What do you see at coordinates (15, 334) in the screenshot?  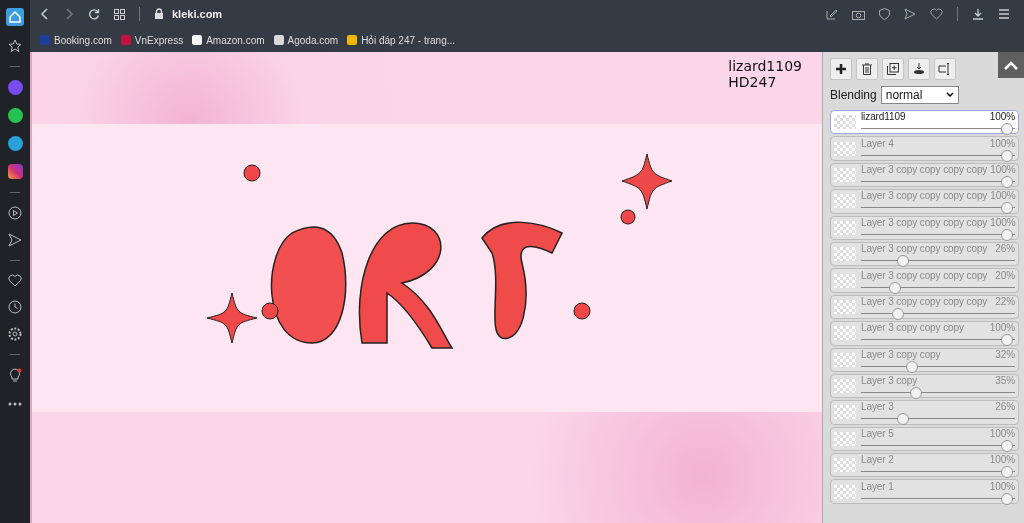 I see `settings-icon` at bounding box center [15, 334].